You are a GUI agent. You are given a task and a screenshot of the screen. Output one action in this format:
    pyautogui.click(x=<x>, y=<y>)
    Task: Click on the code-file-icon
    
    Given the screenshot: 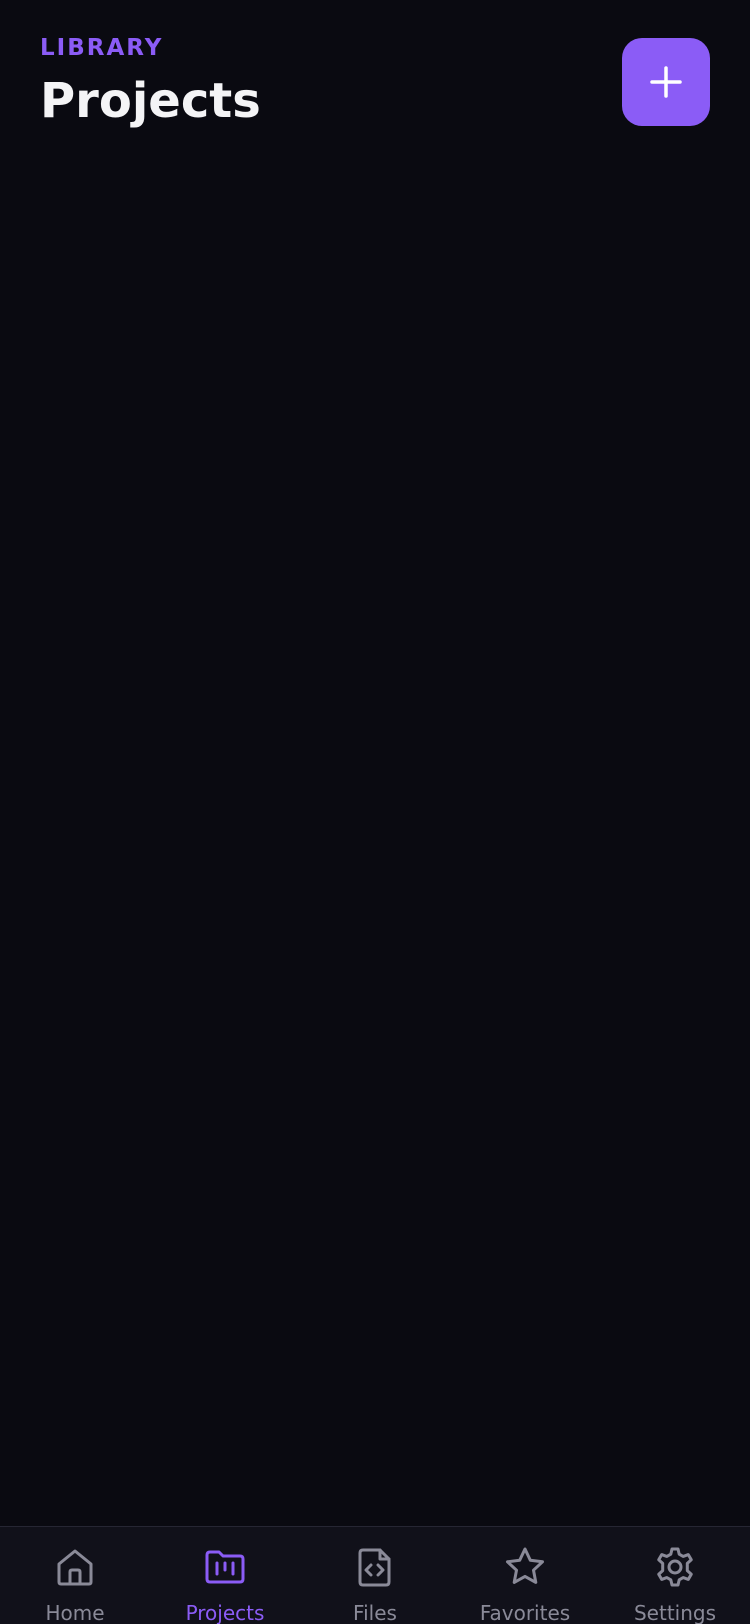 What is the action you would take?
    pyautogui.click(x=374, y=1567)
    